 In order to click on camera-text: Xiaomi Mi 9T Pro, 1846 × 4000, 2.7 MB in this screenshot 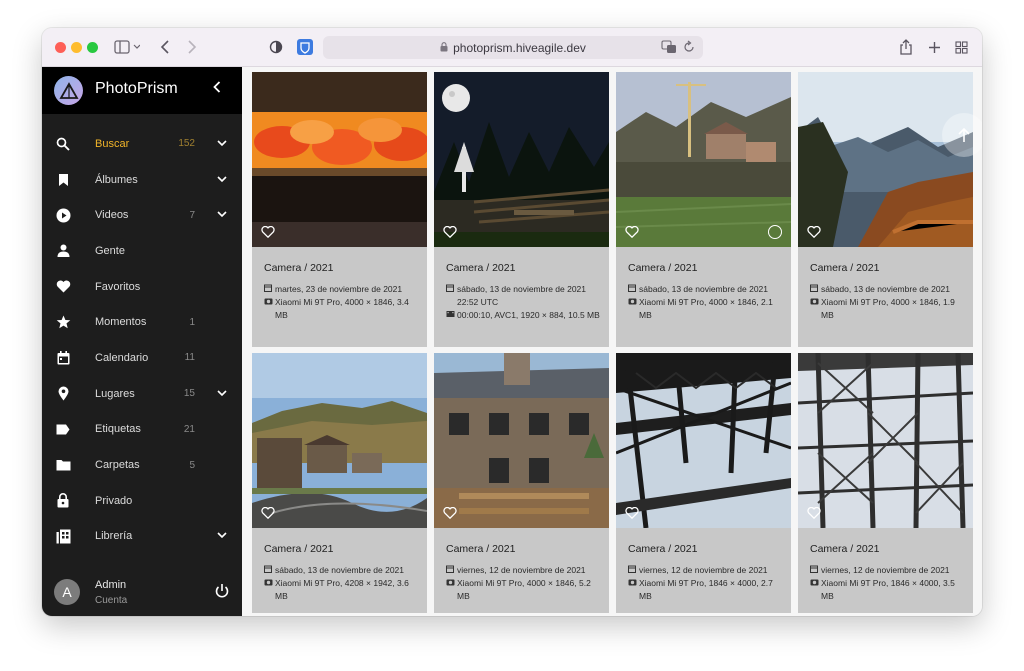, I will do `click(706, 589)`.